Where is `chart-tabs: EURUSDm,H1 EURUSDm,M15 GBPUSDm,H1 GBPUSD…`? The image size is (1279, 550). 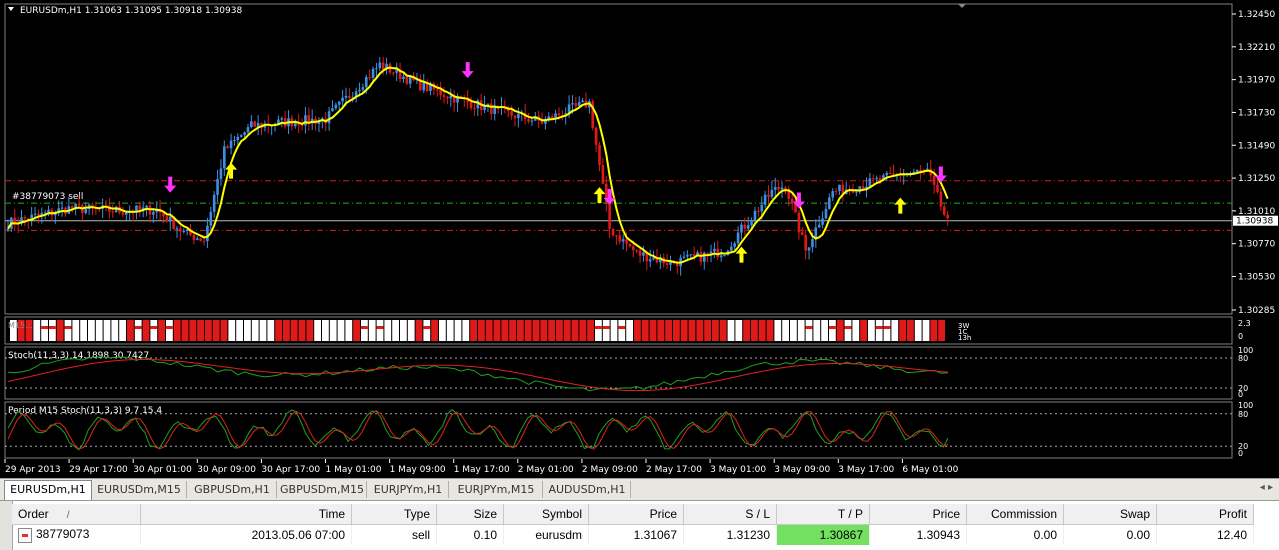
chart-tabs: EURUSDm,H1 EURUSDm,M15 GBPUSDm,H1 GBPUSD… is located at coordinates (639, 489).